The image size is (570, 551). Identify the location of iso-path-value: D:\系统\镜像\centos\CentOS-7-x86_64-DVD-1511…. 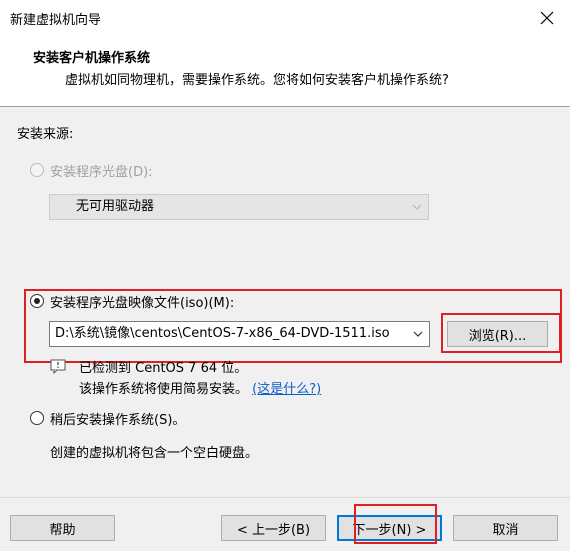
(222, 333).